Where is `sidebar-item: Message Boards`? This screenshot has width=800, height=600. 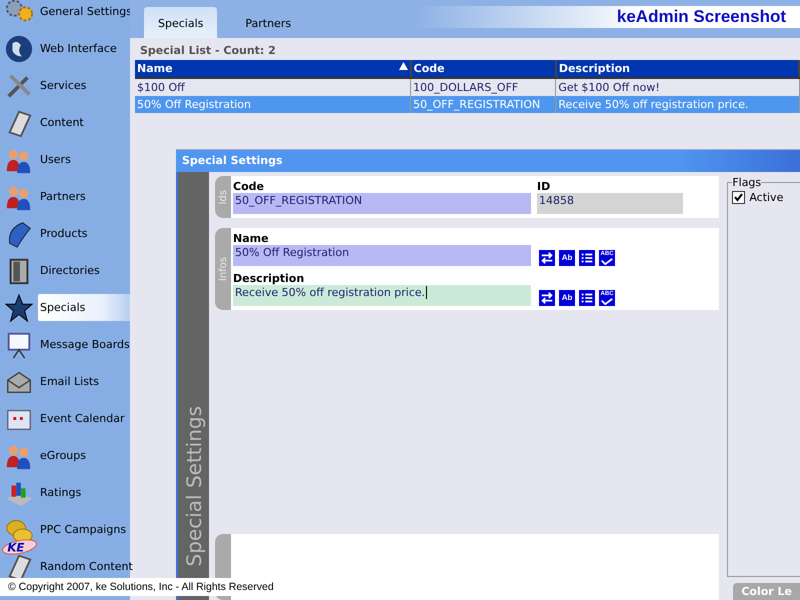 sidebar-item: Message Boards is located at coordinates (84, 344).